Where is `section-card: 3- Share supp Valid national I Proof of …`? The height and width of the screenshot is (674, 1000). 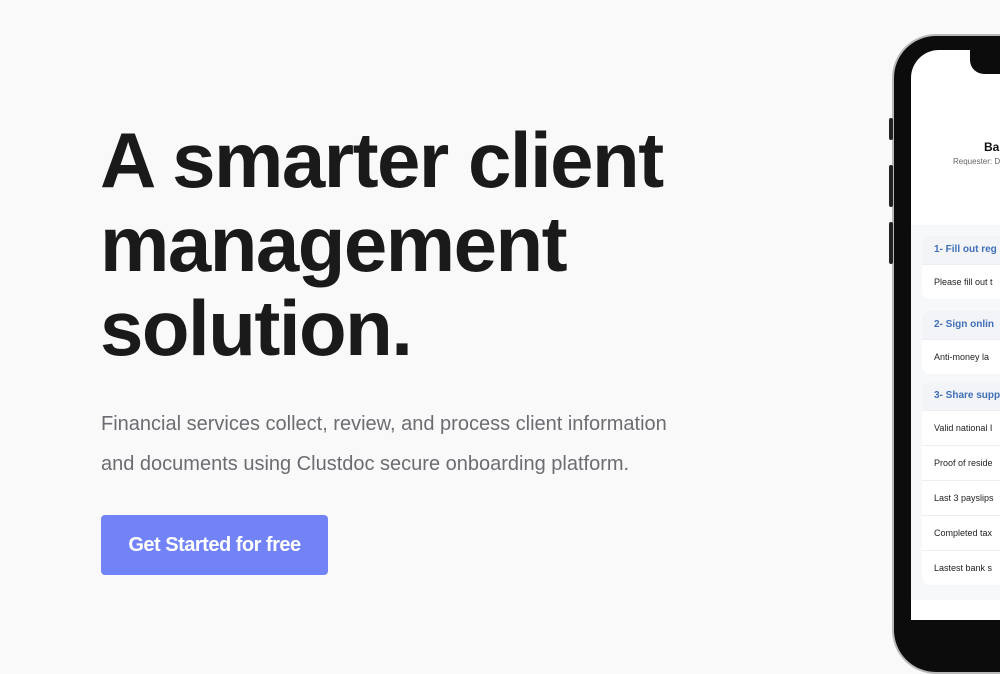
section-card: 3- Share supp Valid national I Proof of … is located at coordinates (961, 483).